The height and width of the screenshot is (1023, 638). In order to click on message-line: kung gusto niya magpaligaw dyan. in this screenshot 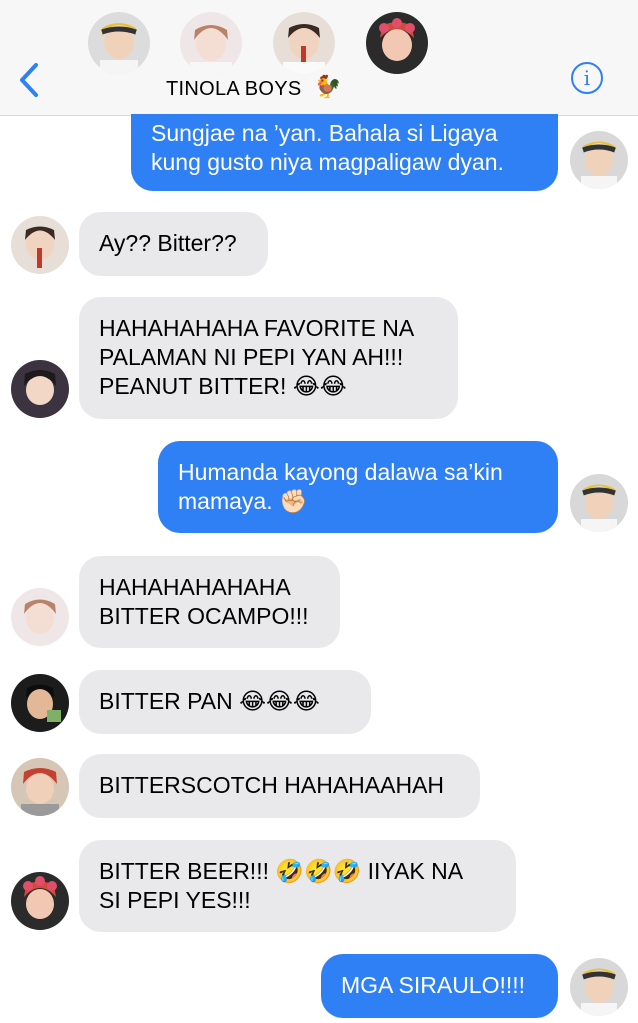, I will do `click(327, 162)`.